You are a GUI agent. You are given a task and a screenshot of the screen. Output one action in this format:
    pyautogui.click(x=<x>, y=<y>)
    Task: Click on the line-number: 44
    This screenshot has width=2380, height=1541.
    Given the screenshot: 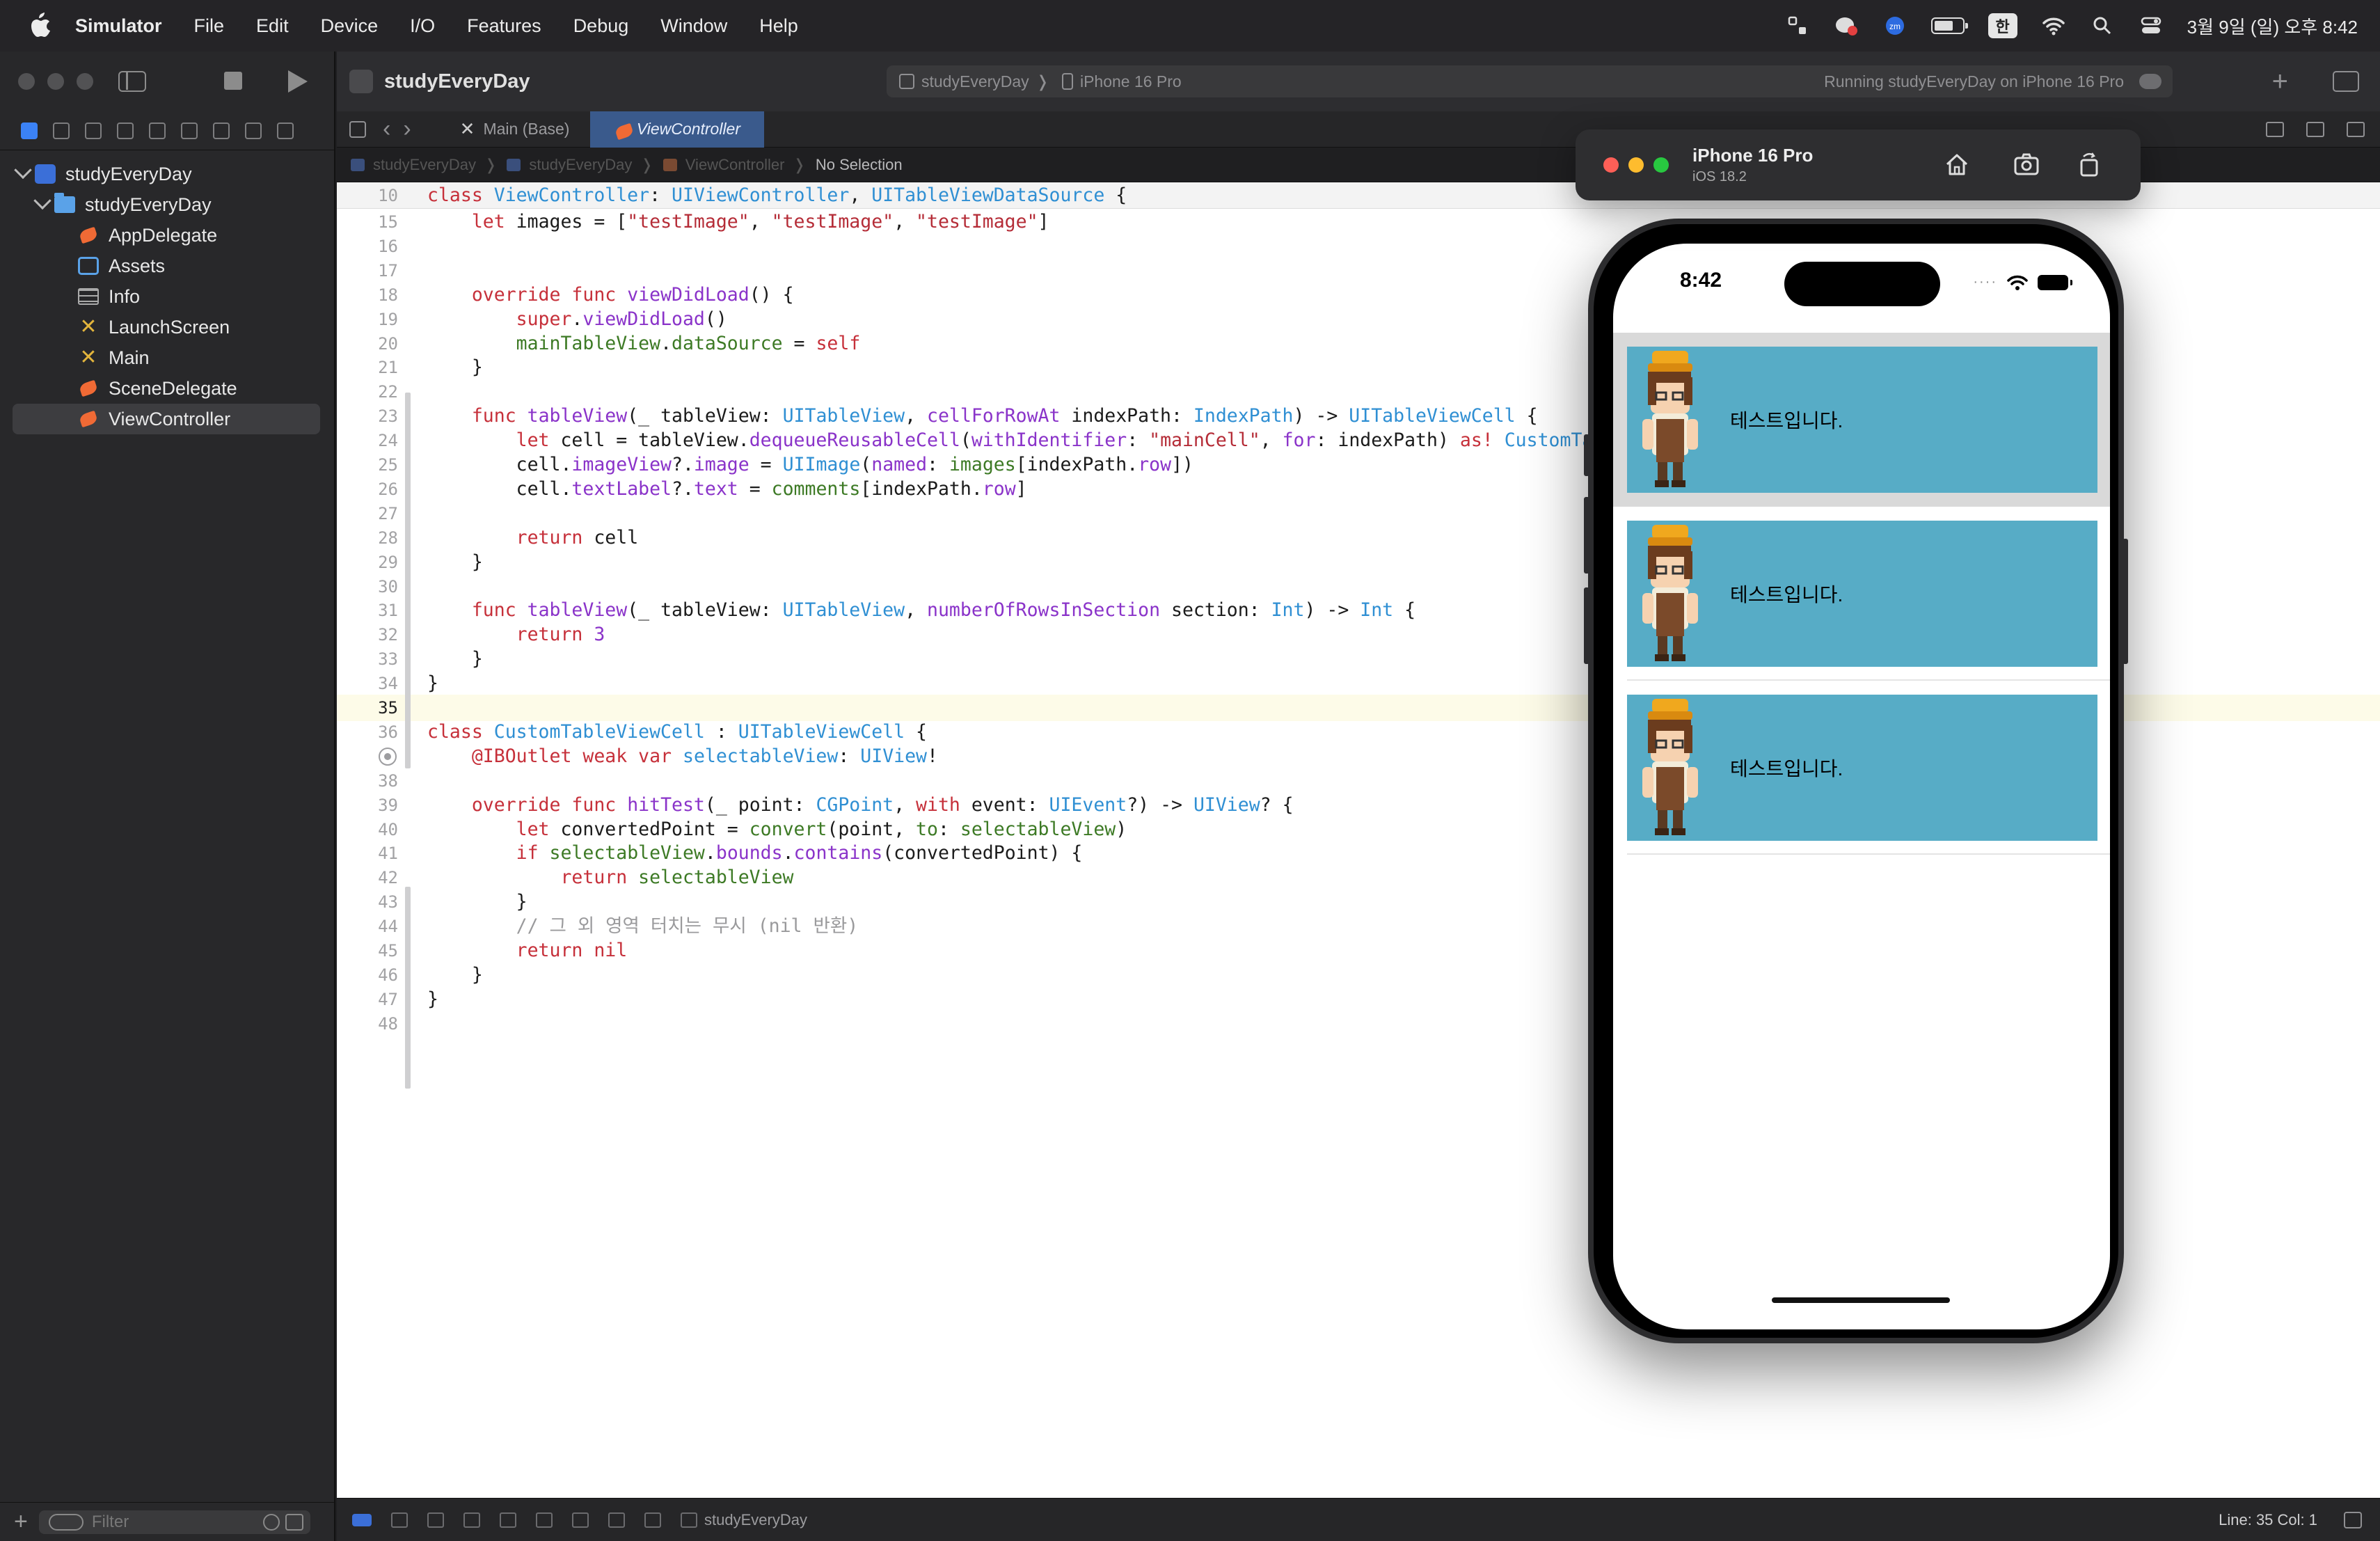 What is the action you would take?
    pyautogui.click(x=368, y=926)
    